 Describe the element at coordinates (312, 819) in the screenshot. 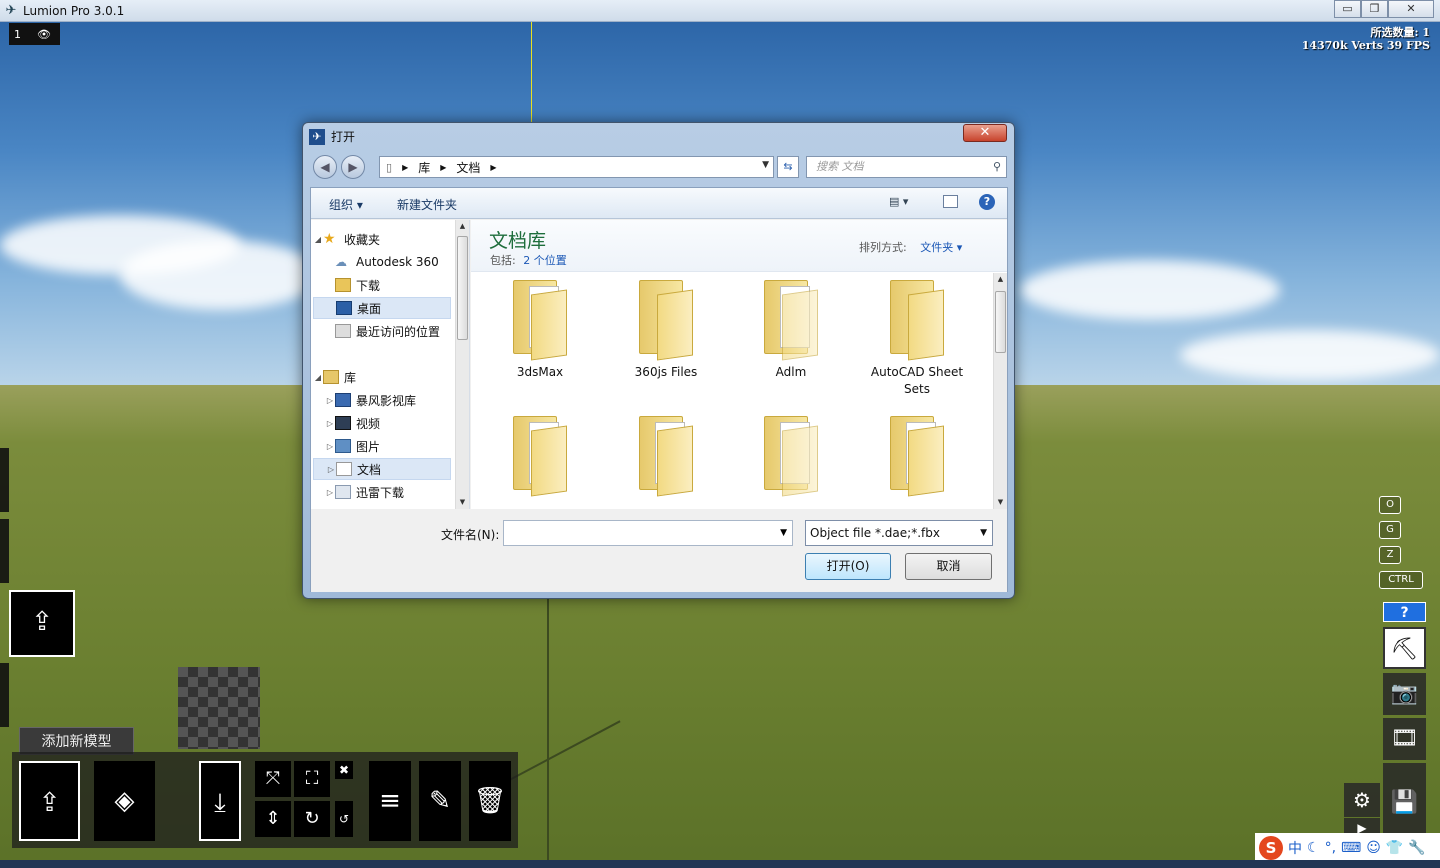

I see `rotate-button: ↻` at that location.